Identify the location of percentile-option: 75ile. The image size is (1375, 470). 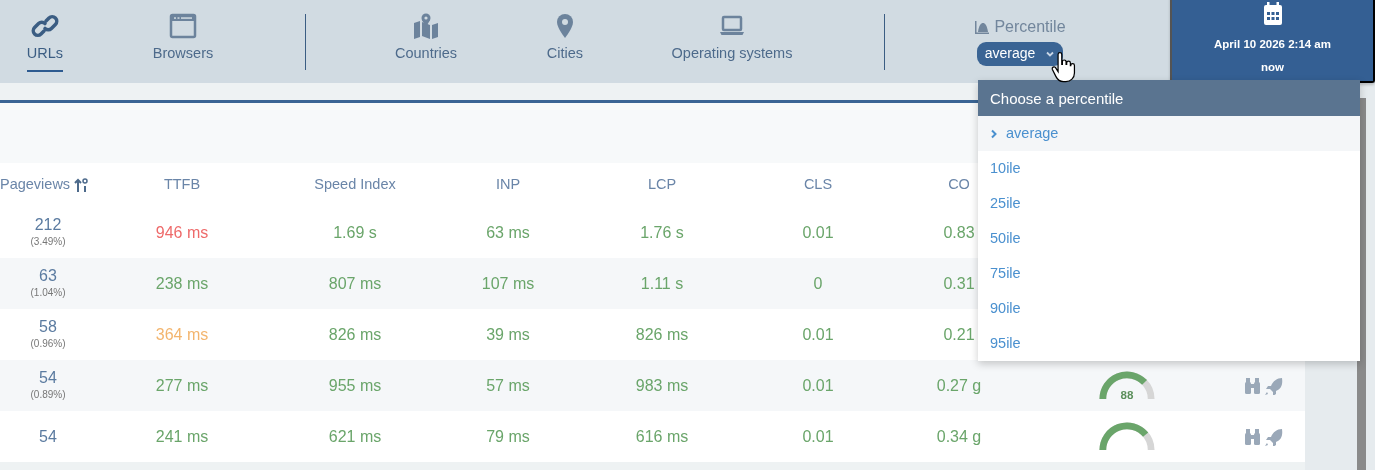
(1169, 273).